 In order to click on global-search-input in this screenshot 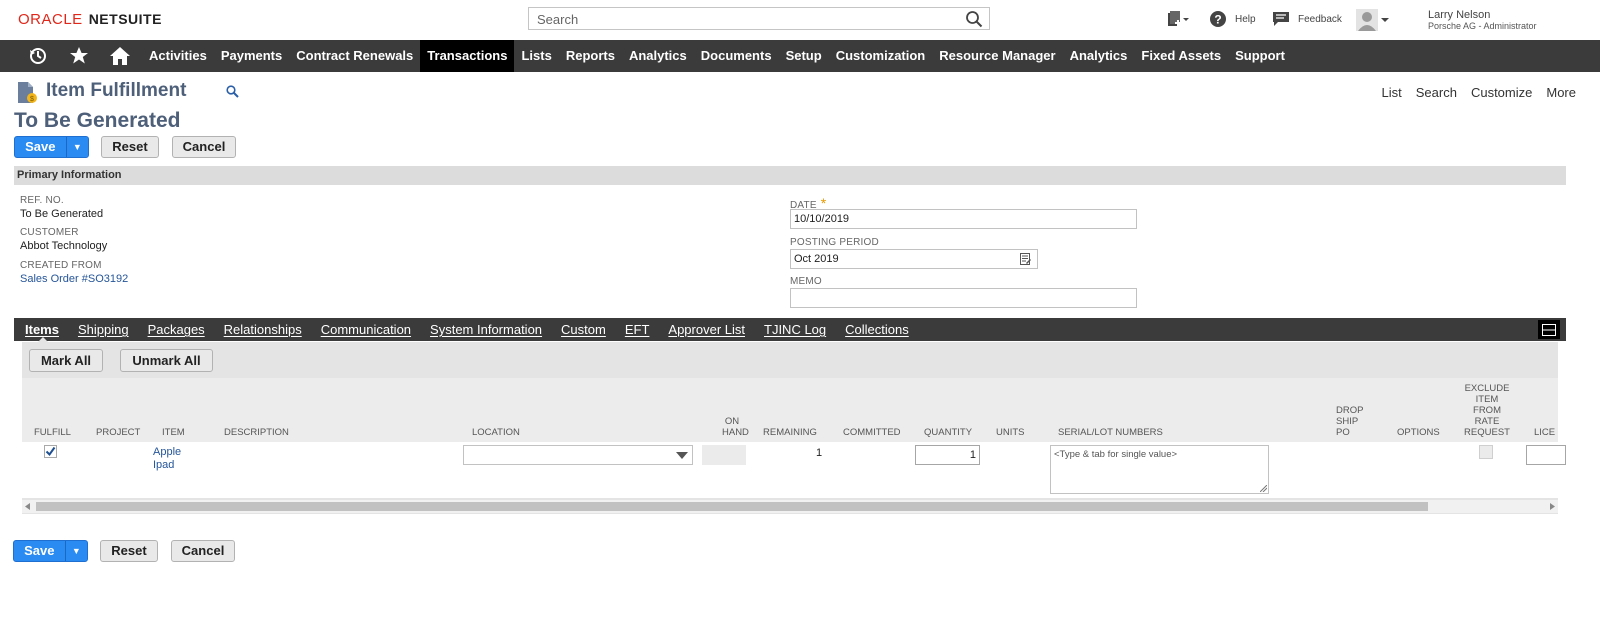, I will do `click(747, 19)`.